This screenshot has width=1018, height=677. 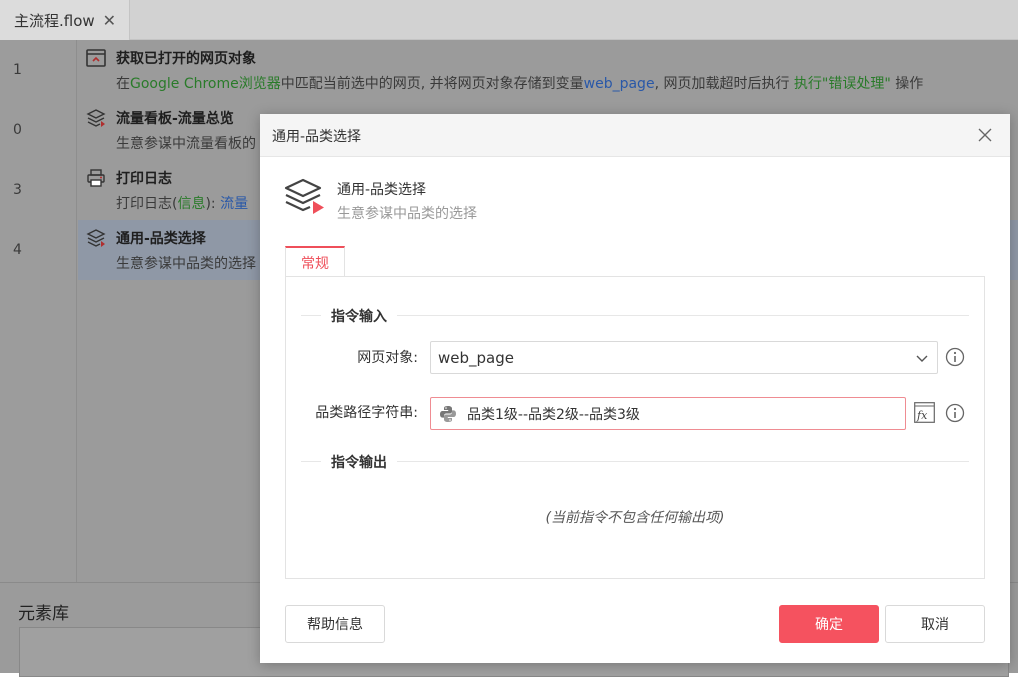 I want to click on close-button, so click(x=985, y=135).